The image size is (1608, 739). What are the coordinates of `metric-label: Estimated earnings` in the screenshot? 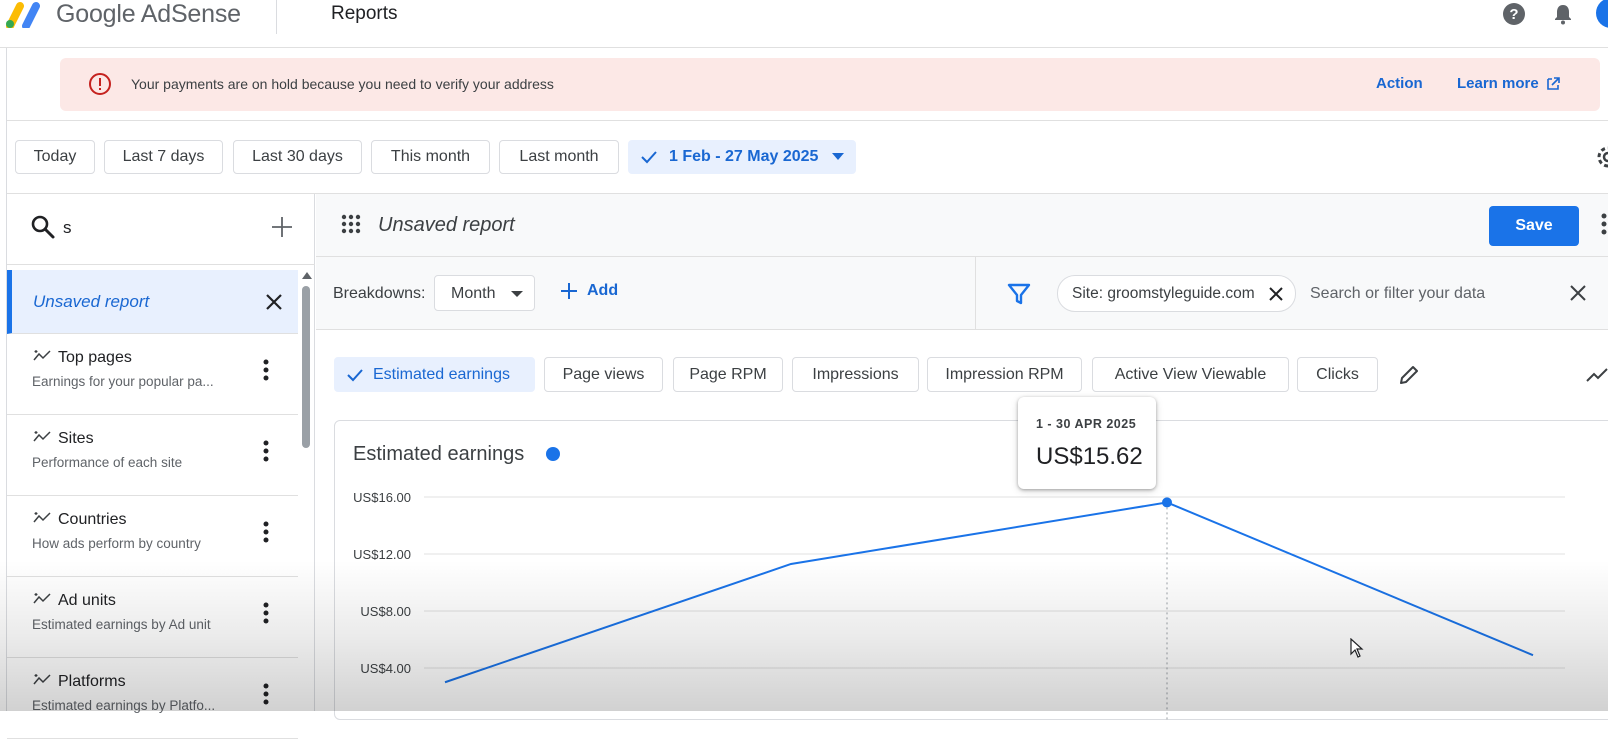 It's located at (441, 374).